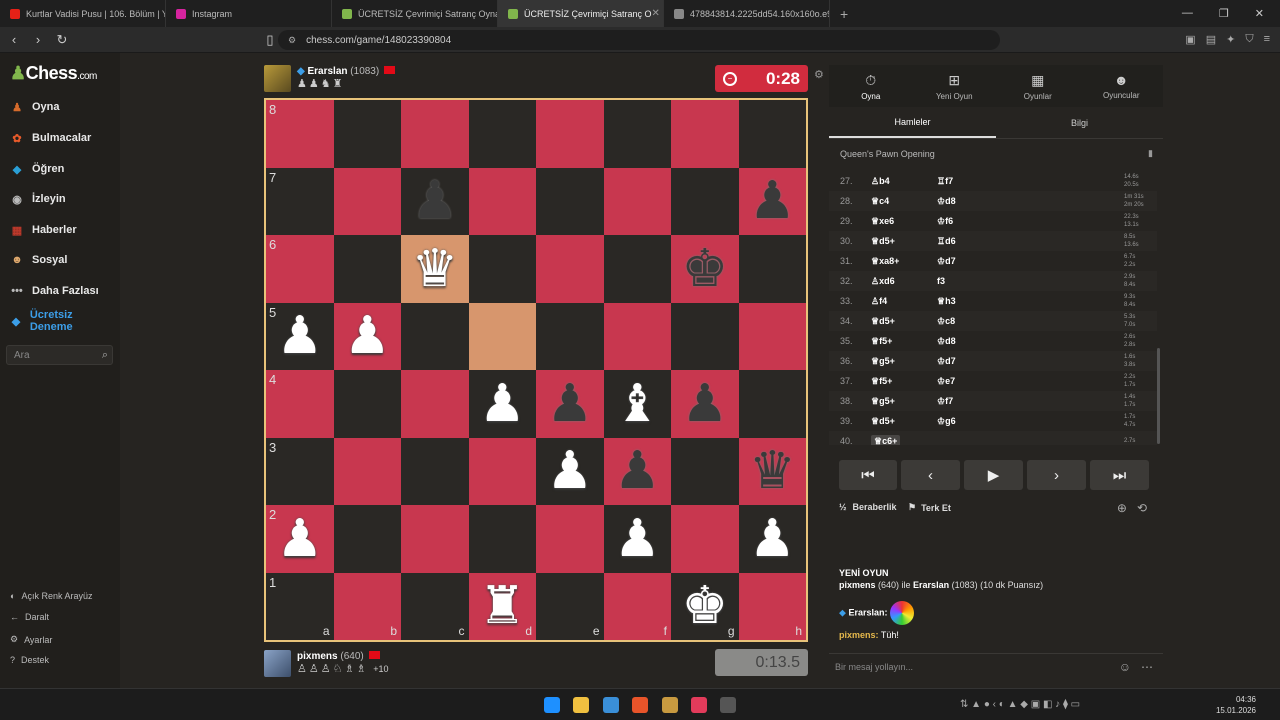  Describe the element at coordinates (367, 336) in the screenshot. I see `square-b5: ♟` at that location.